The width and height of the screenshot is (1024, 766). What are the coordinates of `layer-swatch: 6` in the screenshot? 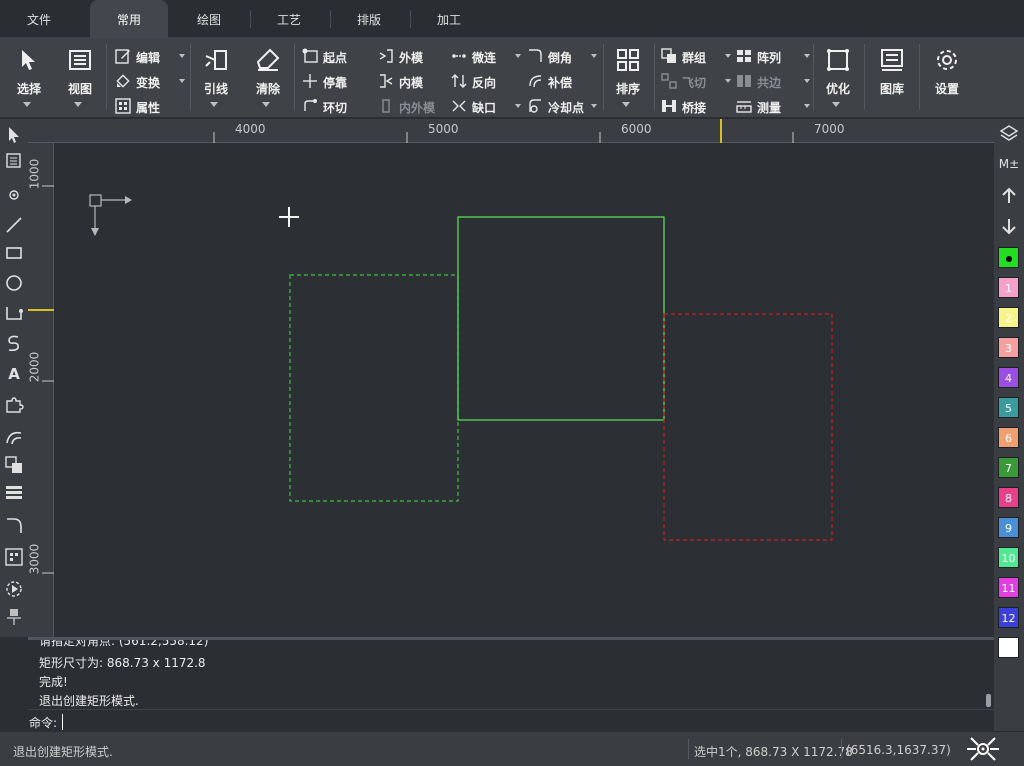 It's located at (1008, 437).